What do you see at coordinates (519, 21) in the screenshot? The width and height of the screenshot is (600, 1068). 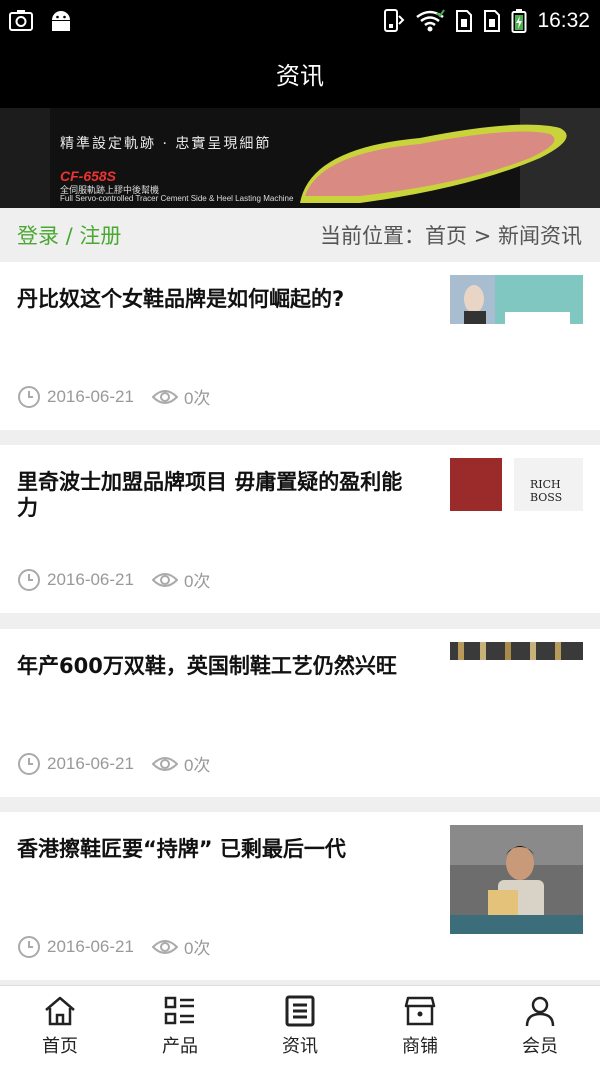 I see `battery-charging-icon` at bounding box center [519, 21].